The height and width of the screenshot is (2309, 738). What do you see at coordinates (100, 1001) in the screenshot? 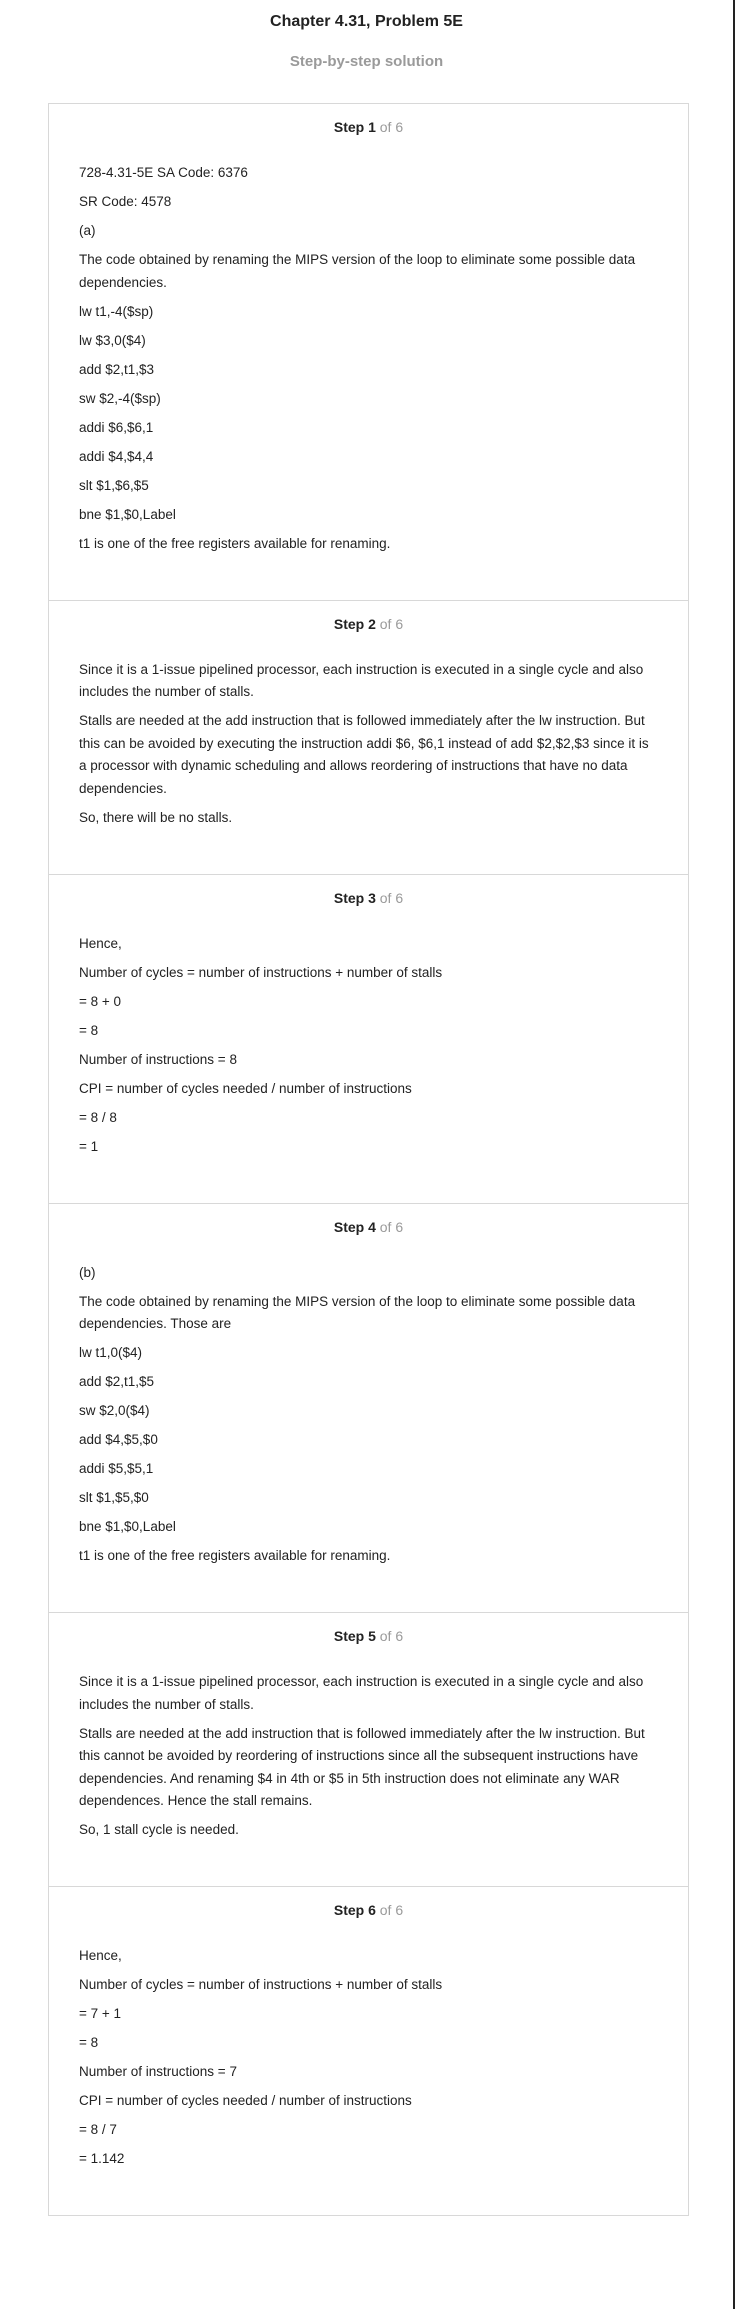
I see `step-text-line: = 8 + 0` at bounding box center [100, 1001].